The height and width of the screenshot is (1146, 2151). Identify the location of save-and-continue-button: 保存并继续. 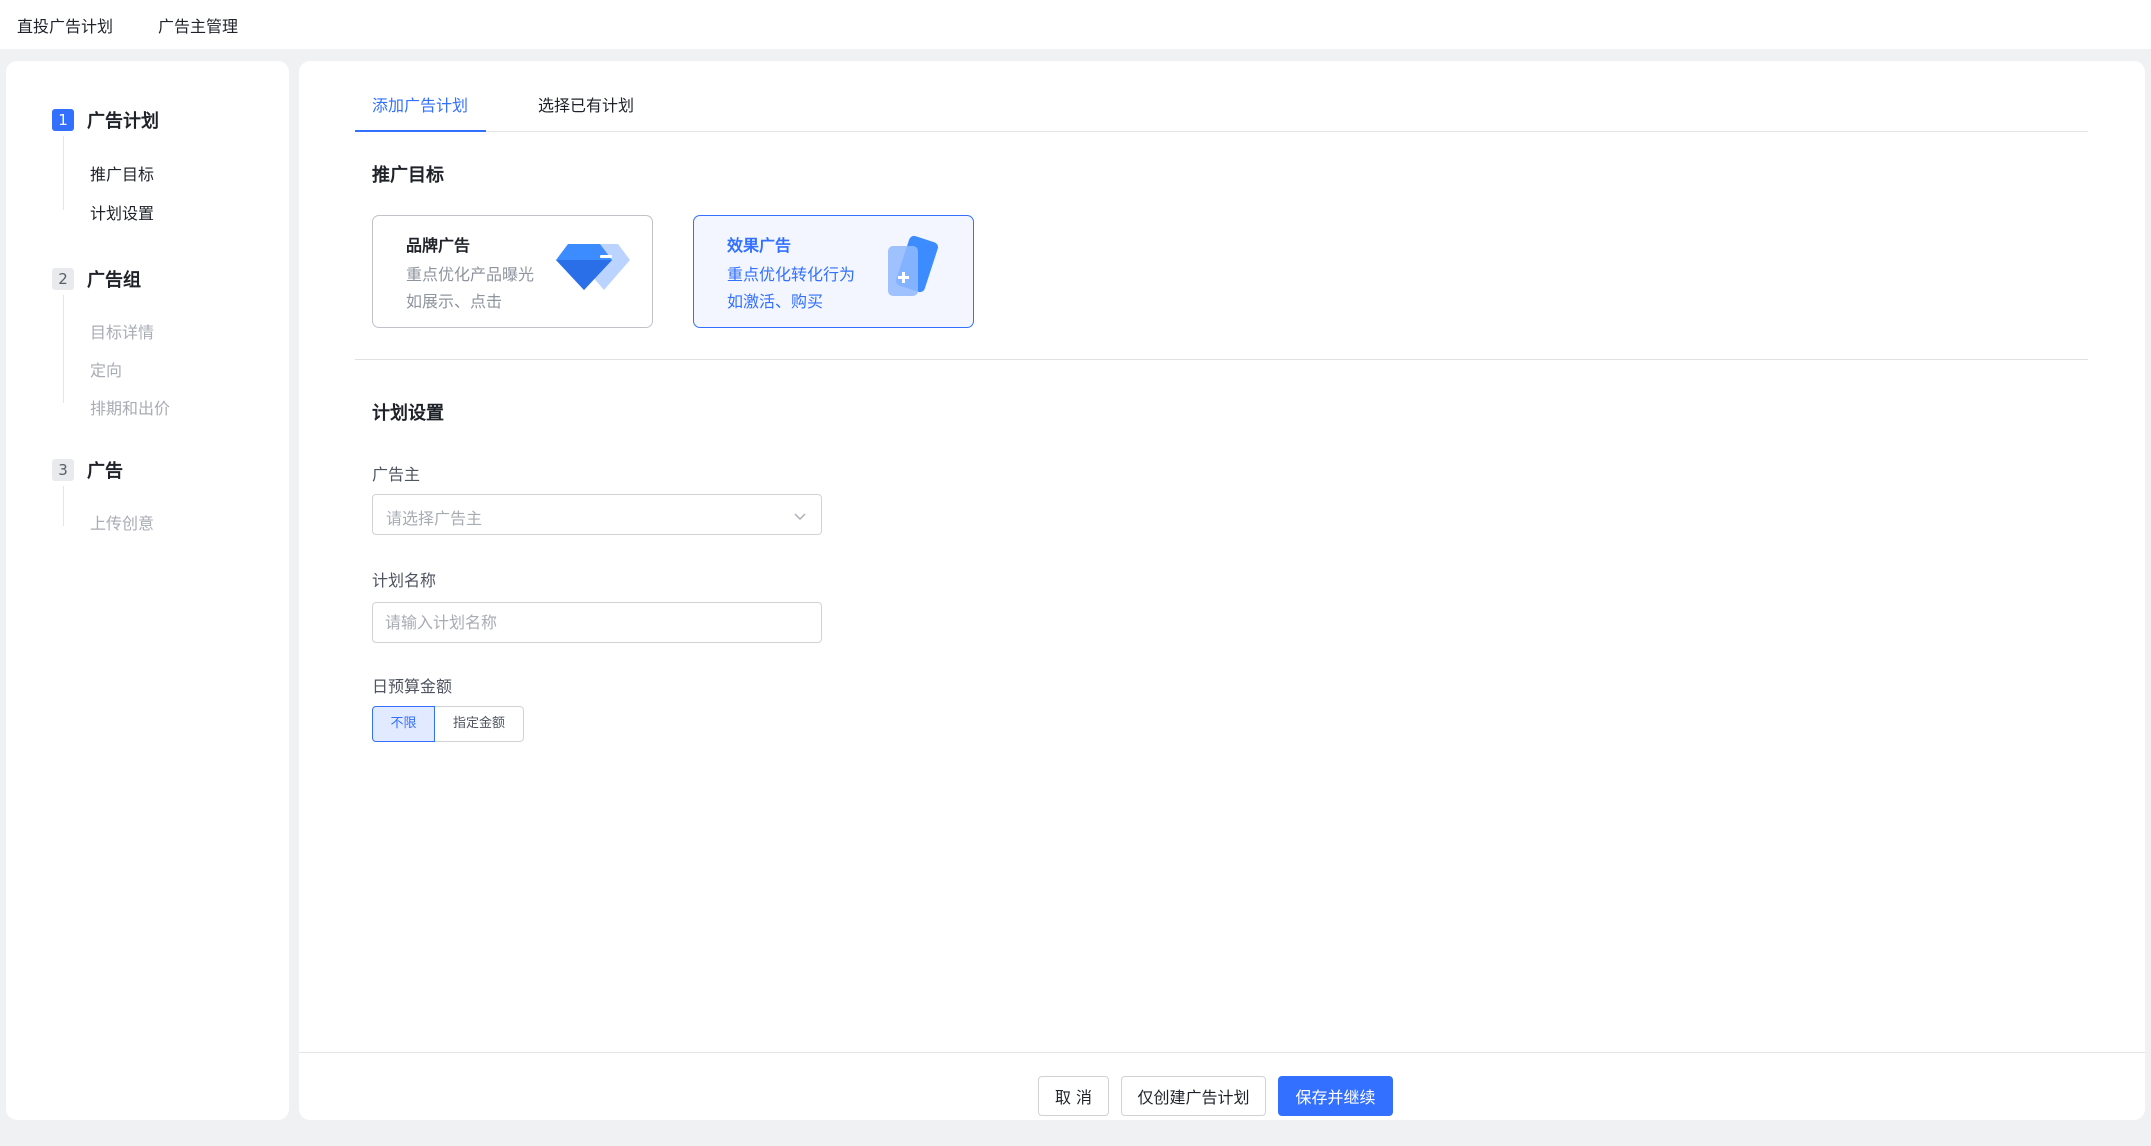
(1335, 1096).